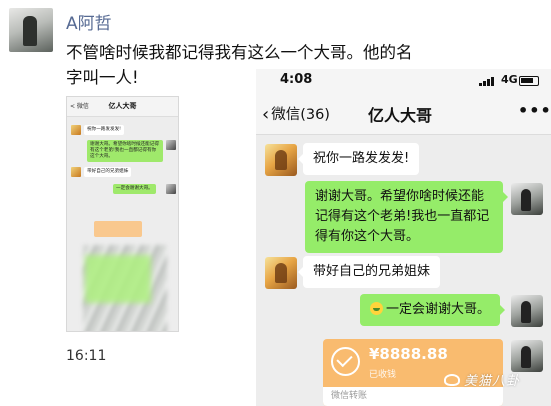 The width and height of the screenshot is (551, 406). What do you see at coordinates (300, 115) in the screenshot?
I see `back-label: 微信(36)` at bounding box center [300, 115].